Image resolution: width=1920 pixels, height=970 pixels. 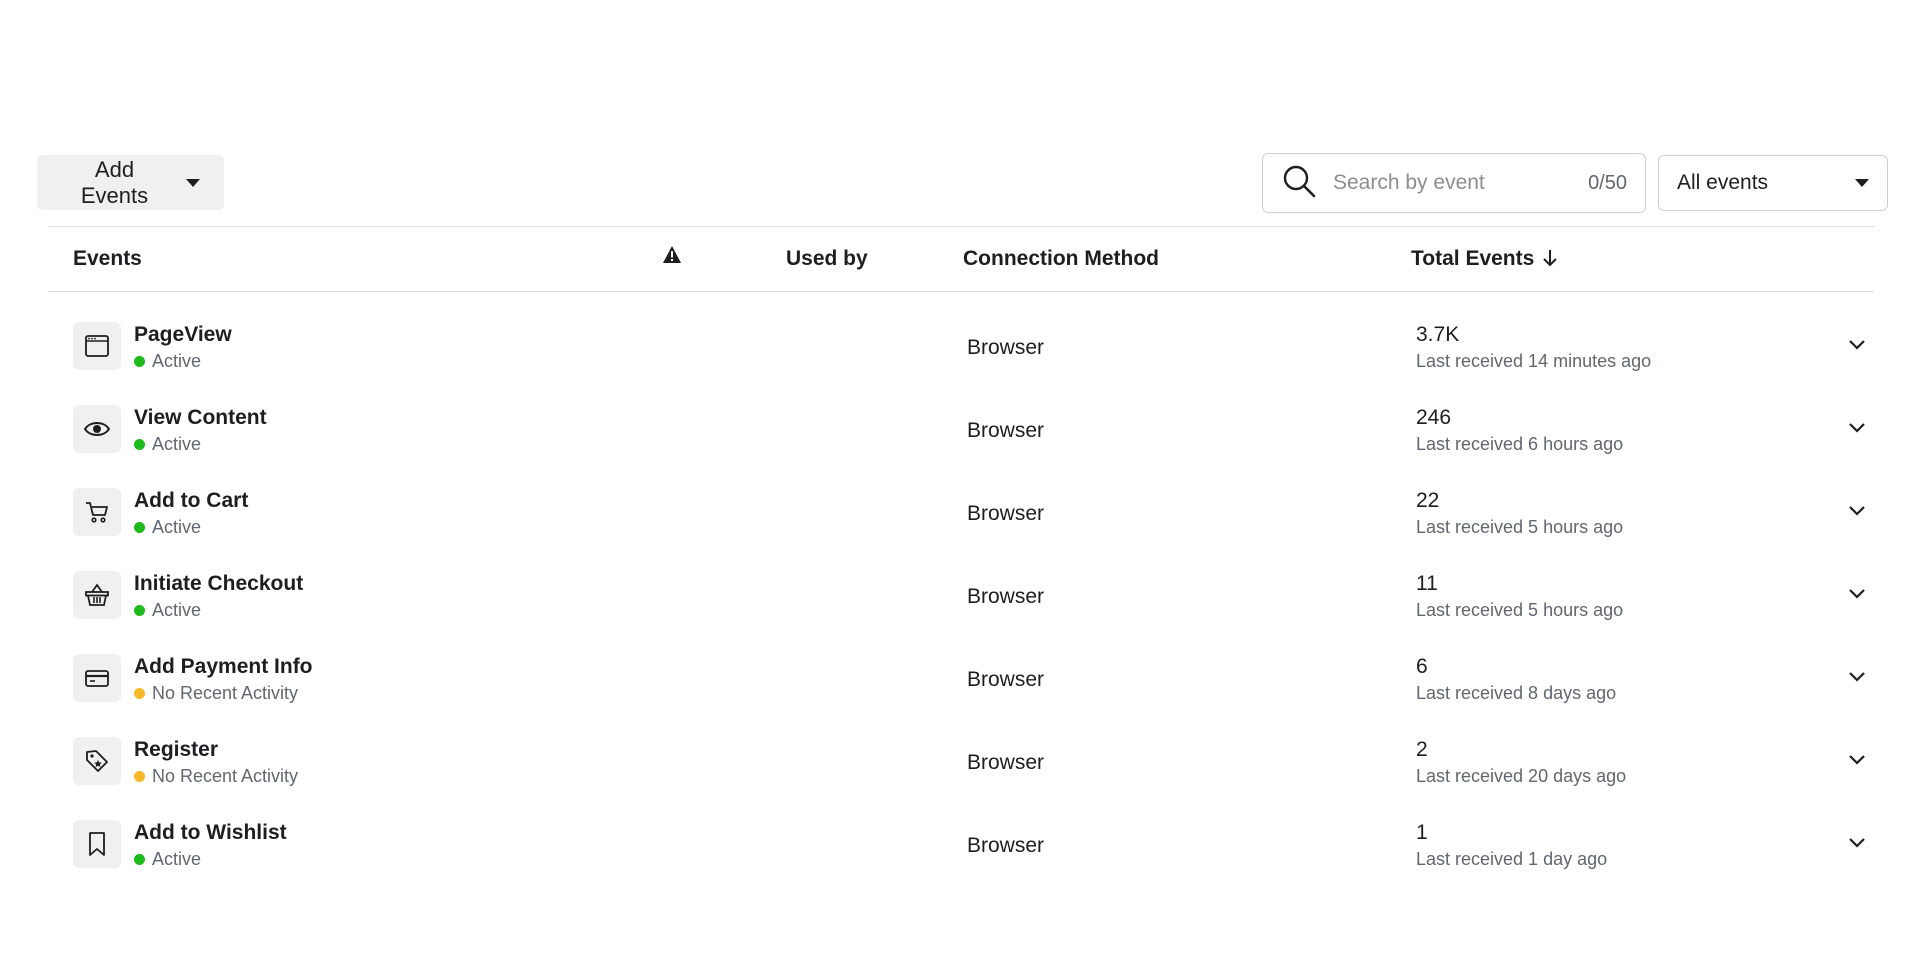 I want to click on add-events-label: Add Events, so click(x=114, y=182).